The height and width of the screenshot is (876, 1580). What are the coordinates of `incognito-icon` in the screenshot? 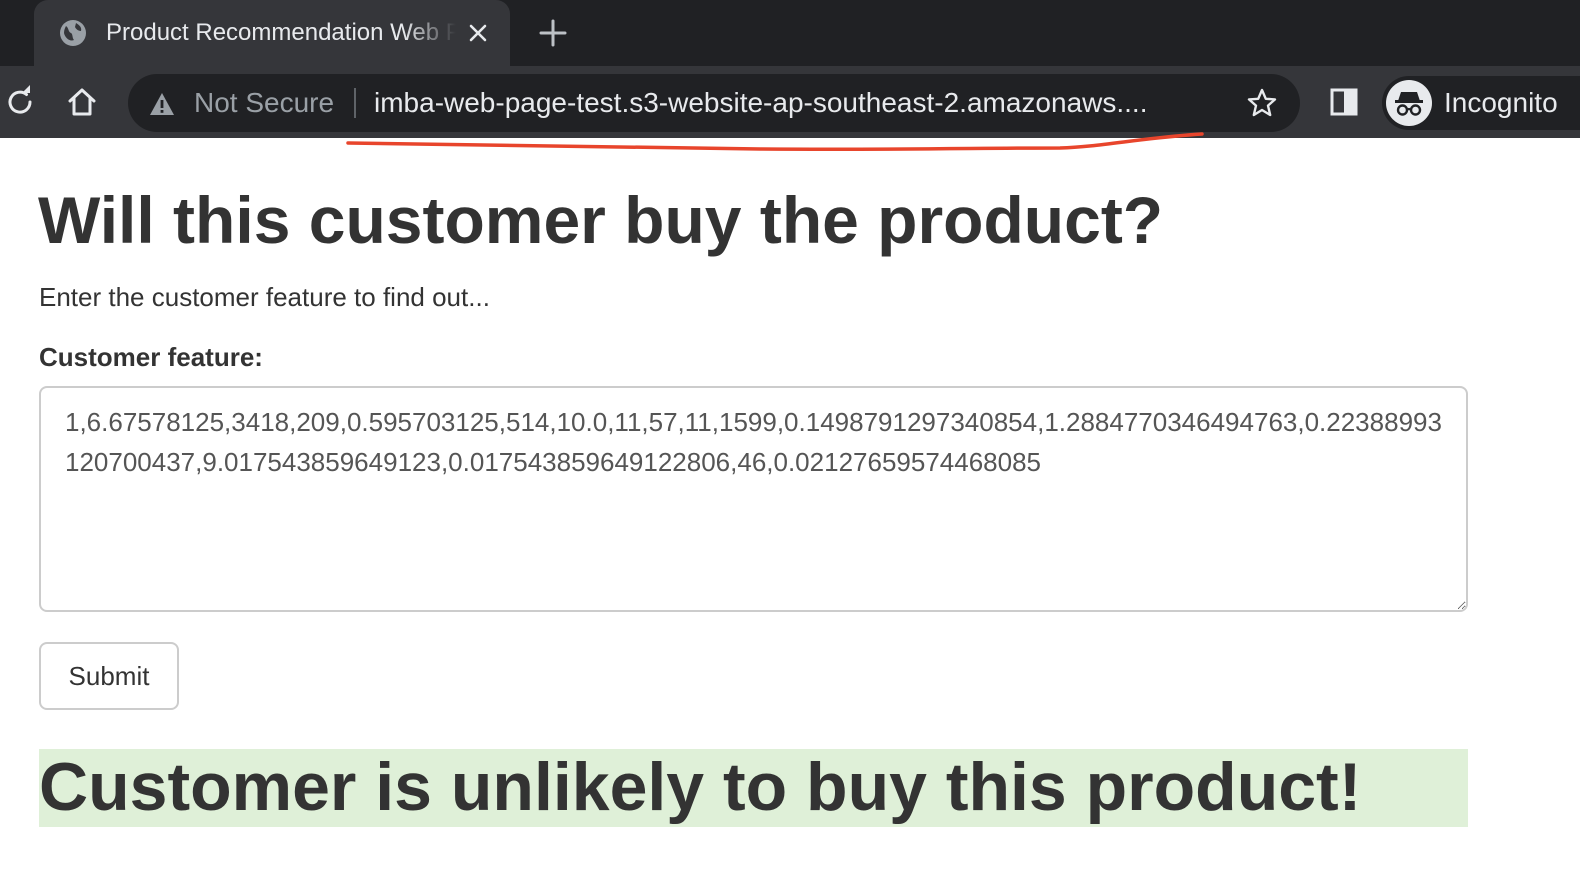 It's located at (1409, 104).